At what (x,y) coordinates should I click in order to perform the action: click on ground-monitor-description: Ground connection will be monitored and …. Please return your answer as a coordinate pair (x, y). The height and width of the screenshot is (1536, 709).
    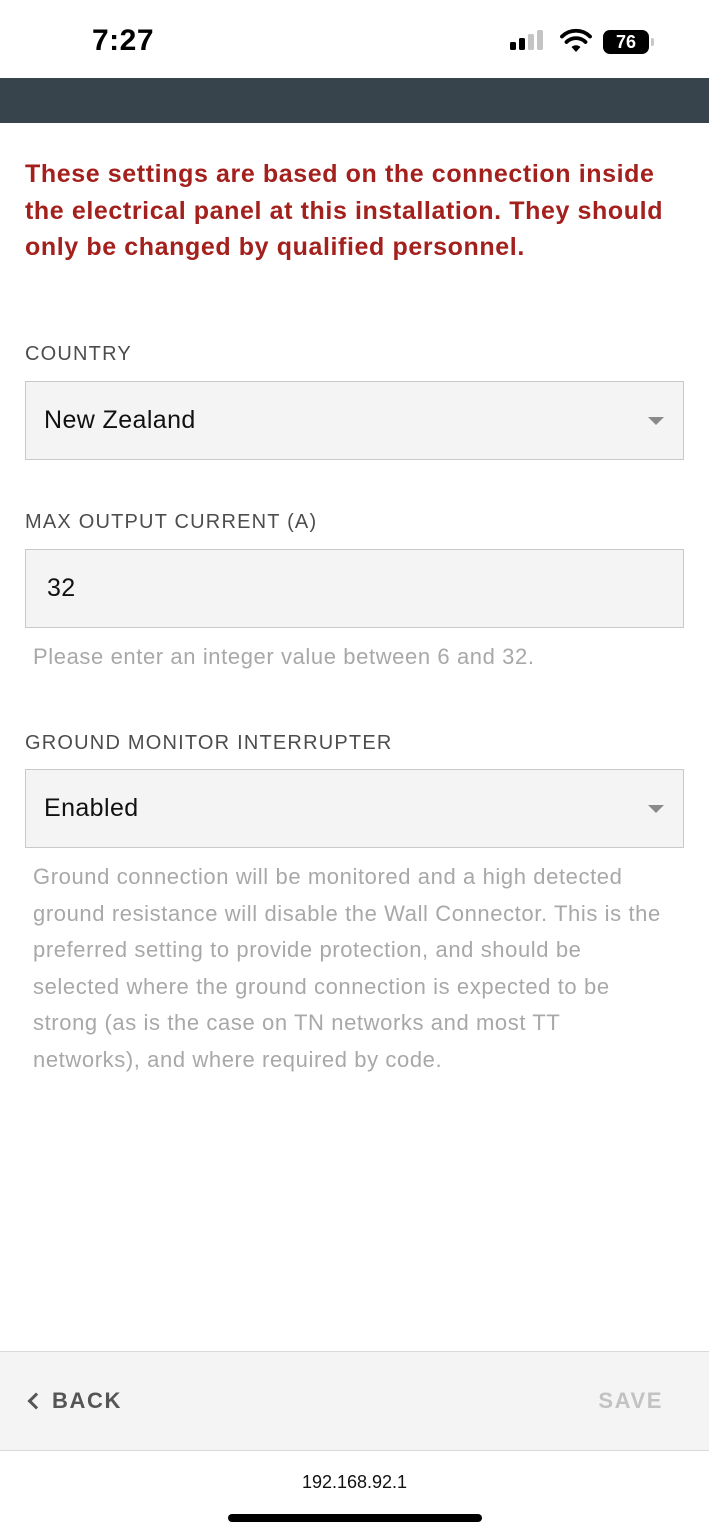
    Looking at the image, I should click on (347, 968).